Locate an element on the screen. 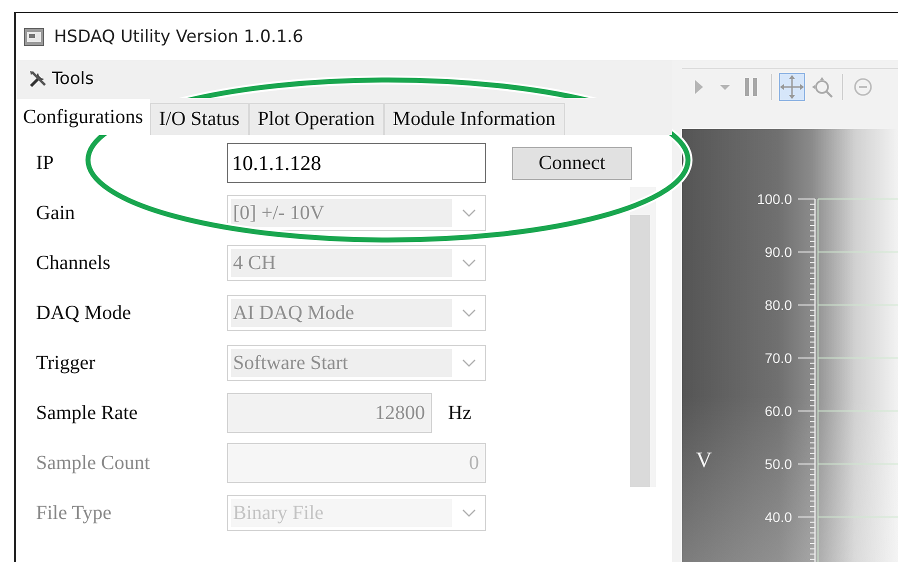 The width and height of the screenshot is (898, 562). scrollbar is located at coordinates (643, 337).